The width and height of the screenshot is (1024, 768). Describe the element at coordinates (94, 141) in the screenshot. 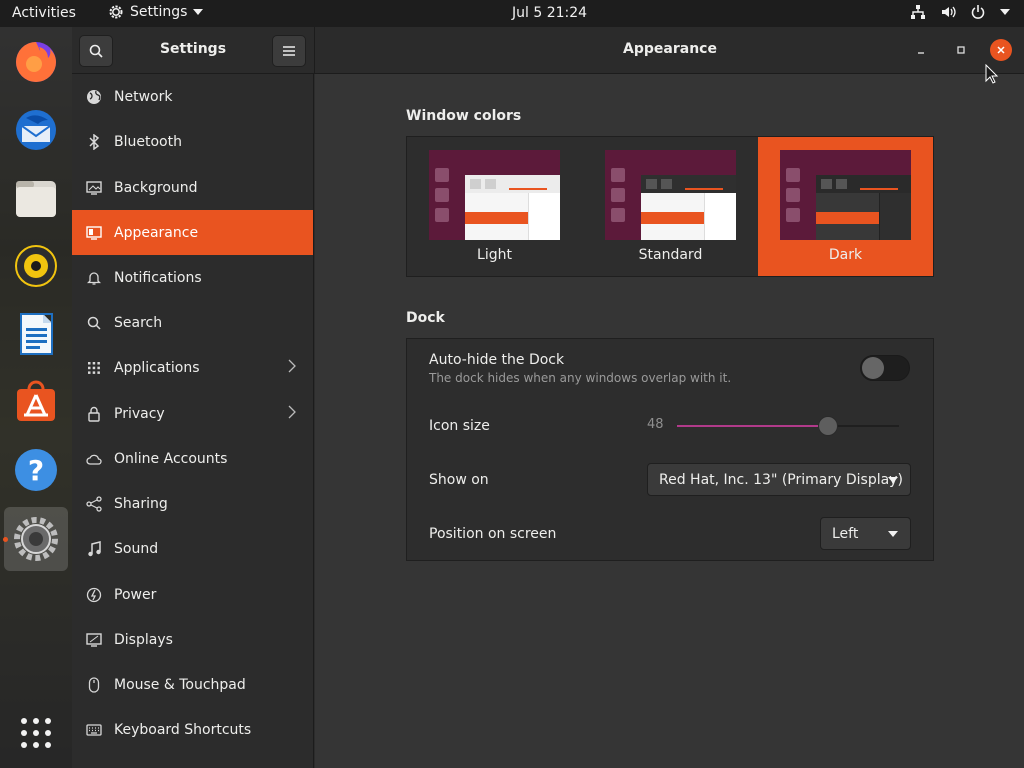

I see `bluetooth-icon` at that location.